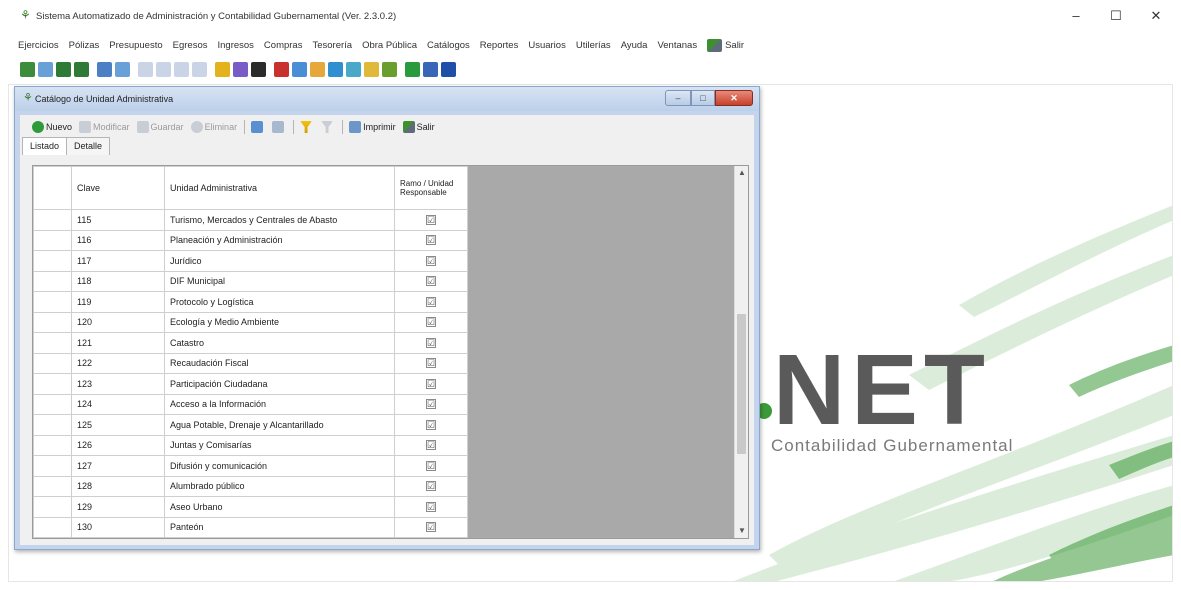  Describe the element at coordinates (725, 45) in the screenshot. I see `menu-exit-button: Salir` at that location.